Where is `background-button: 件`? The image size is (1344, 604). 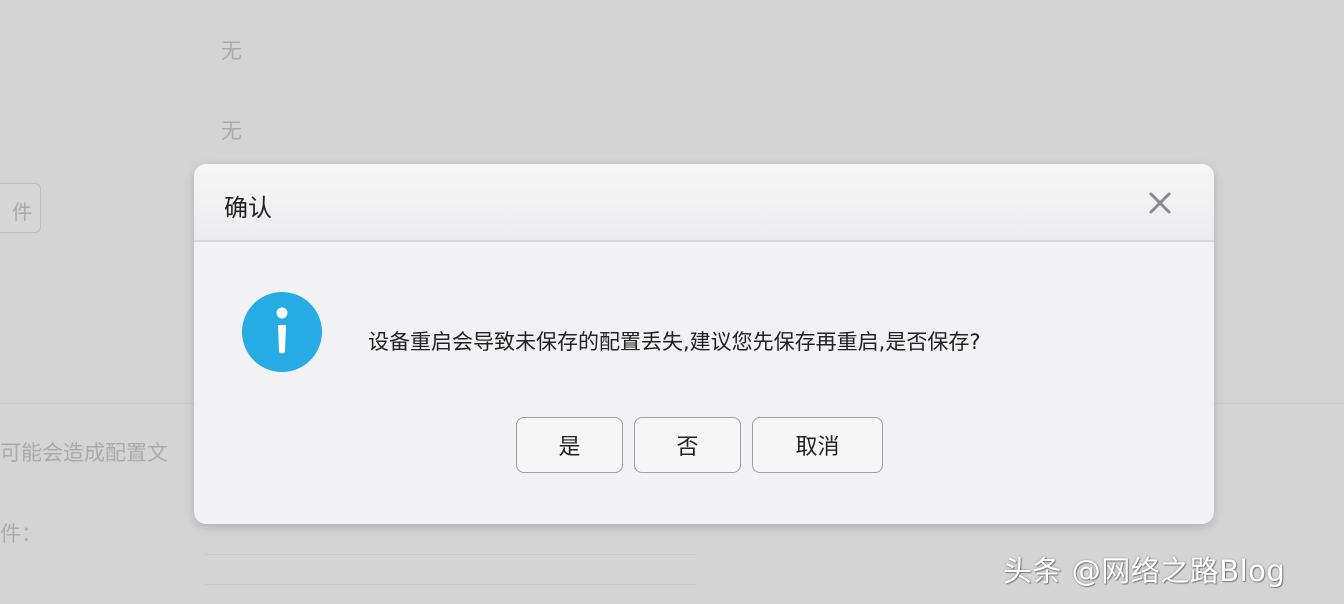
background-button: 件 is located at coordinates (20, 208).